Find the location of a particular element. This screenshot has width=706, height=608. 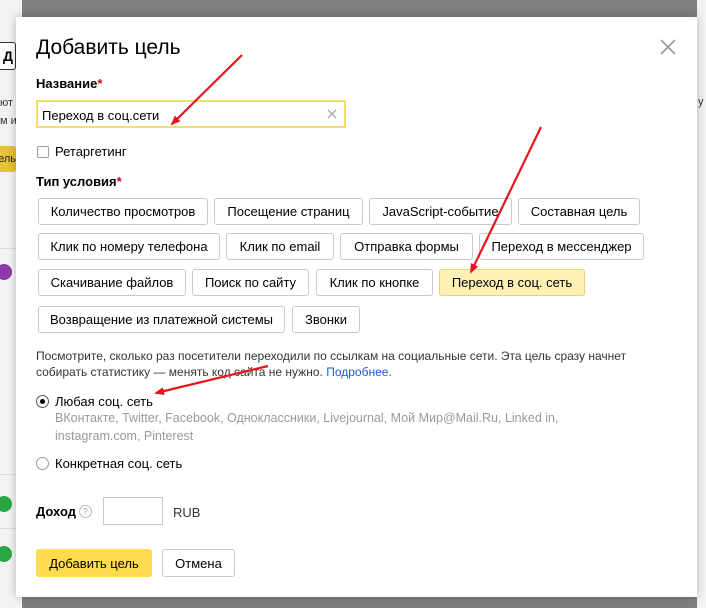

background-yellow-button: ель is located at coordinates (8, 159).